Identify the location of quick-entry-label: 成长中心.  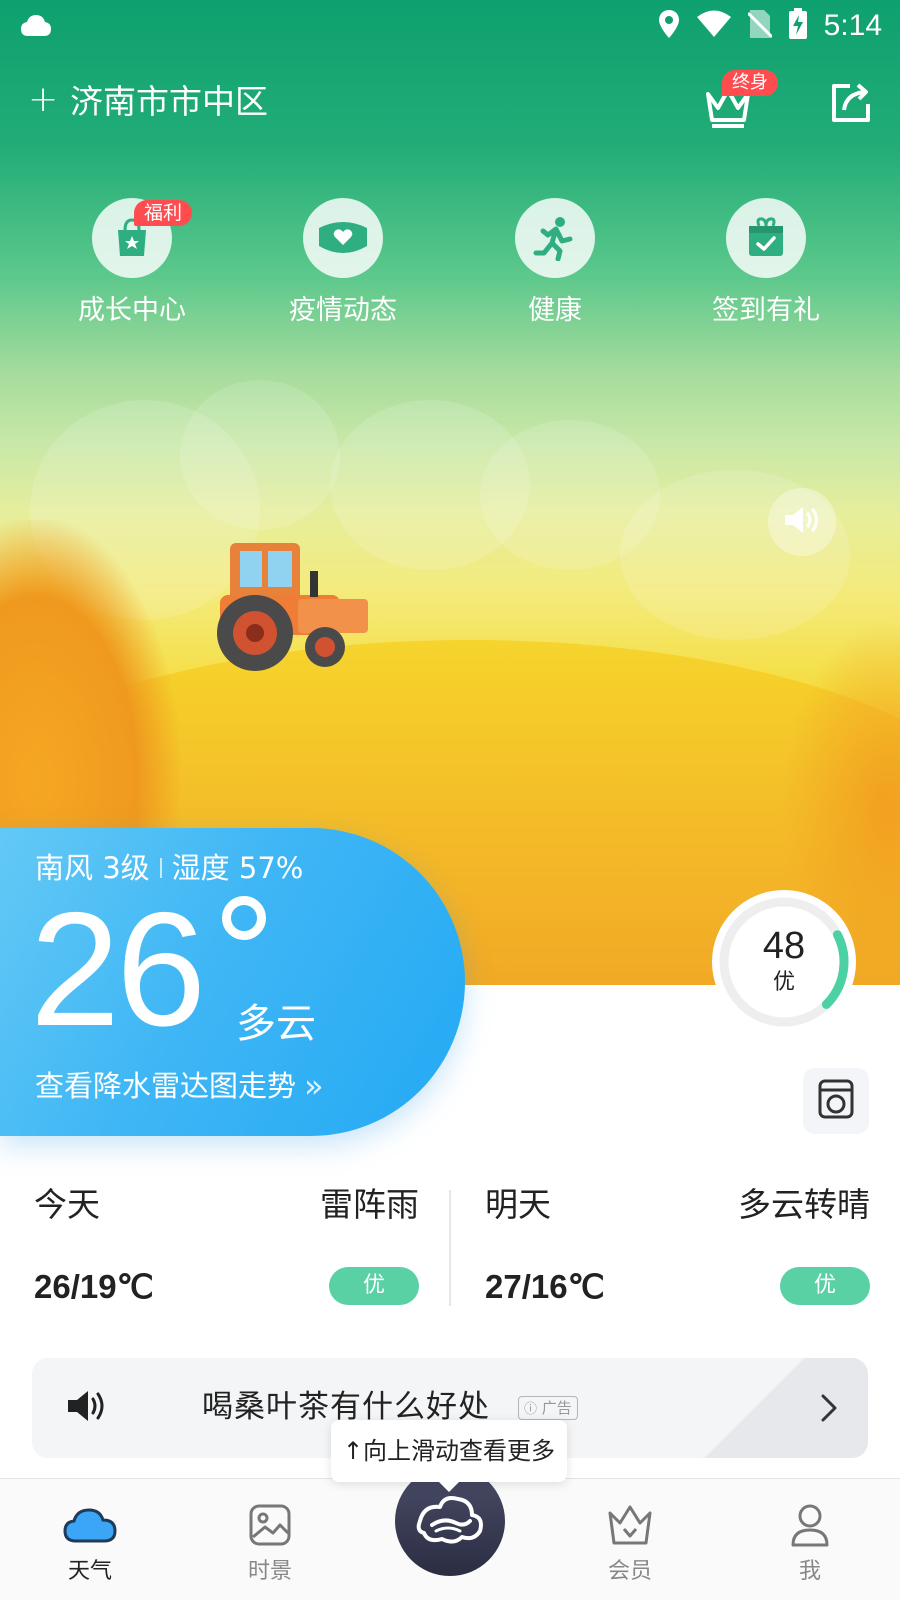
(132, 310).